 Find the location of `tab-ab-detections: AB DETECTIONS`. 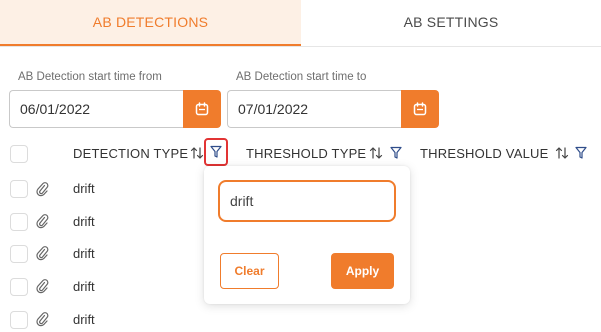

tab-ab-detections: AB DETECTIONS is located at coordinates (150, 23).